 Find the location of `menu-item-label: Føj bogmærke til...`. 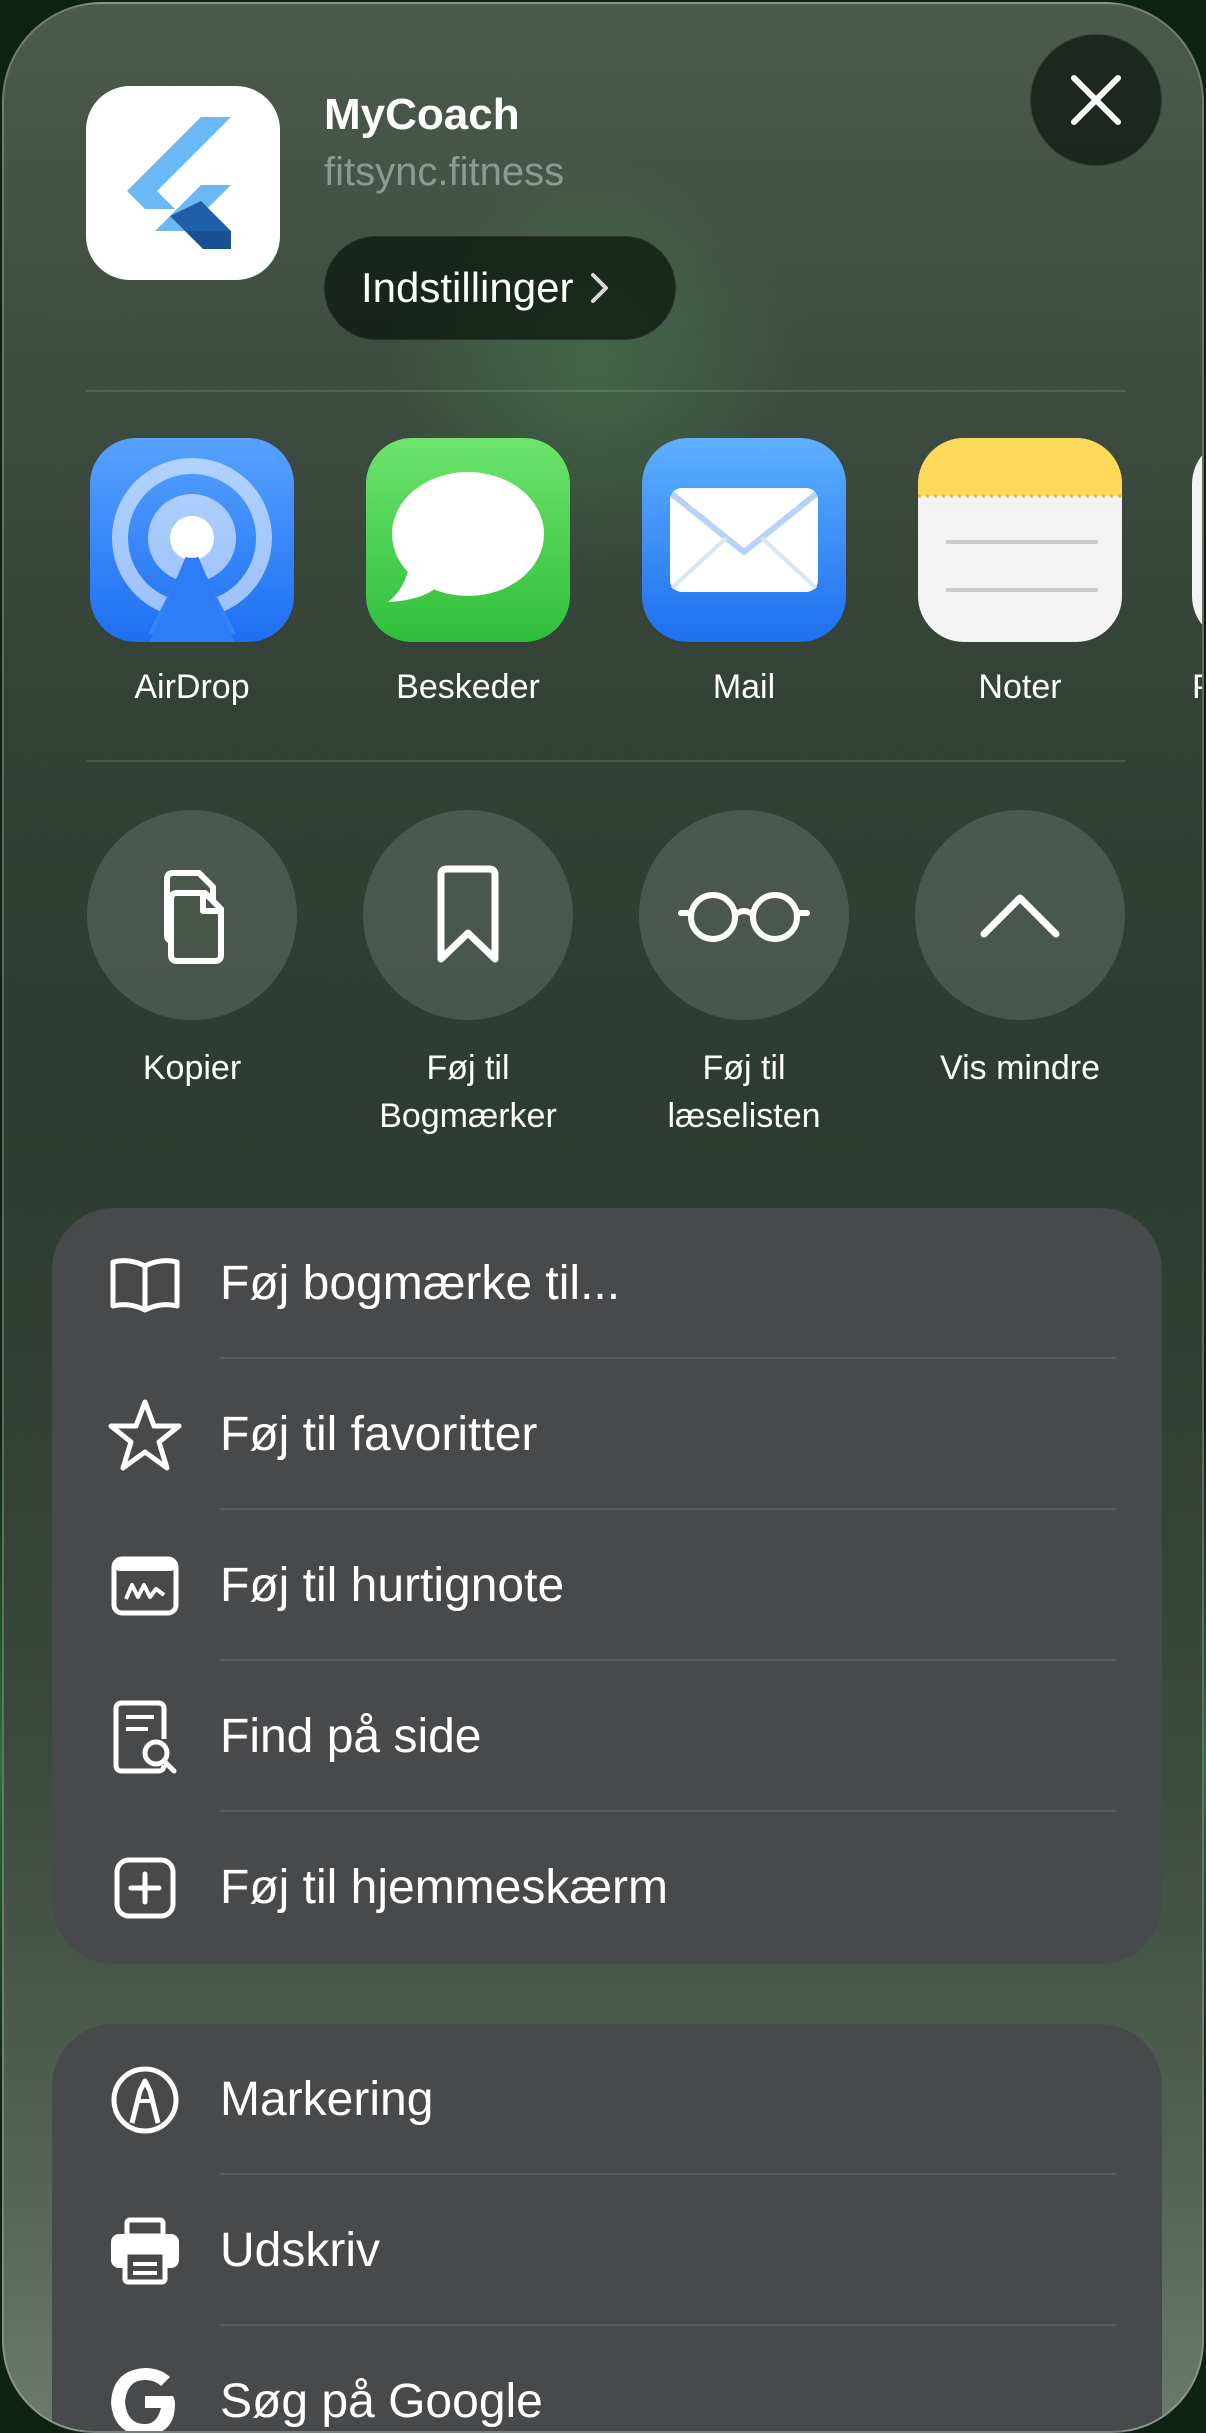

menu-item-label: Føj bogmærke til... is located at coordinates (420, 1283).